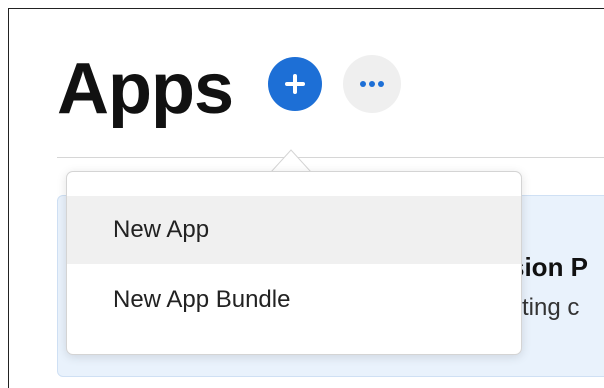  I want to click on menu-item-new-app-bundle: New App Bundle, so click(294, 300).